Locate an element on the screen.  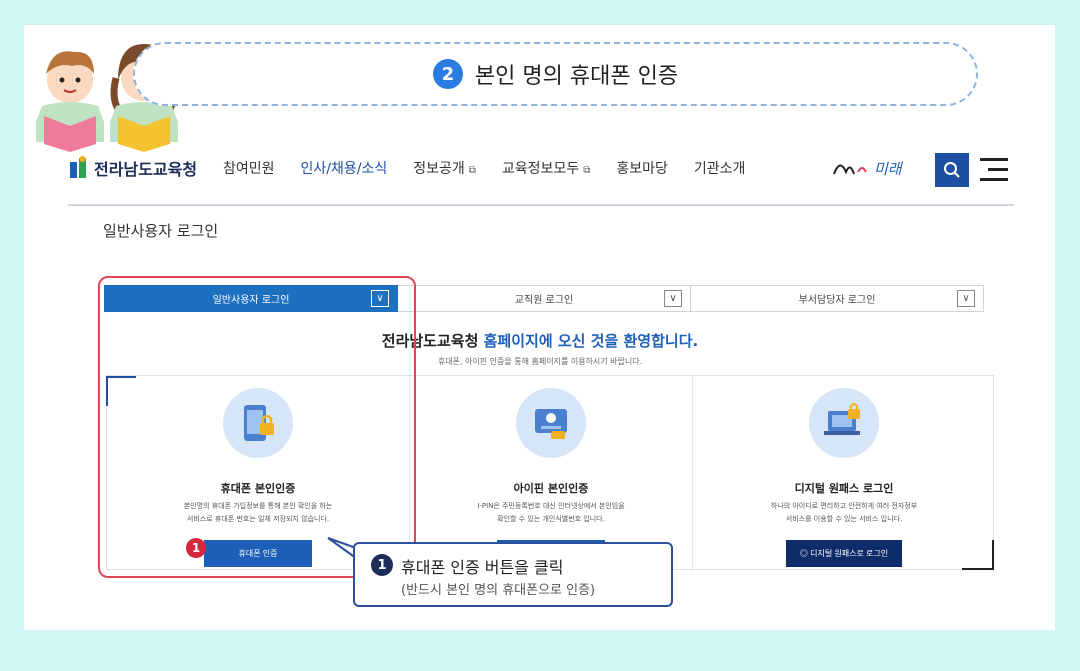
welcome-highlight: 홈페이지에 오신 것을 환영합니다. is located at coordinates (591, 341).